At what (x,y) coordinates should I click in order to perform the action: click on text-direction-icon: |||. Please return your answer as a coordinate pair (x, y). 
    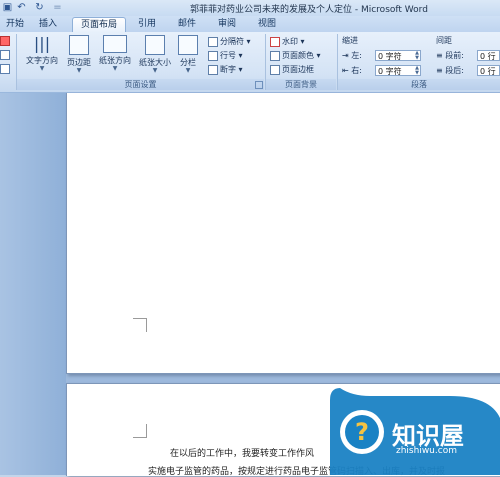
    Looking at the image, I should click on (42, 43).